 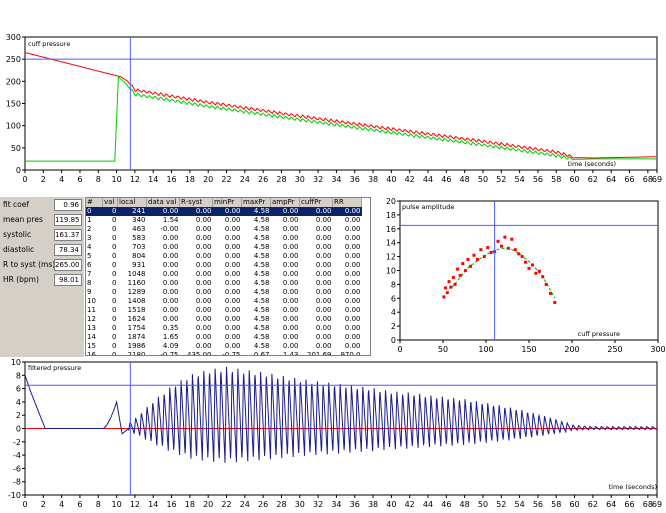 What do you see at coordinates (17, 455) in the screenshot?
I see `y-tick-label: -4` at bounding box center [17, 455].